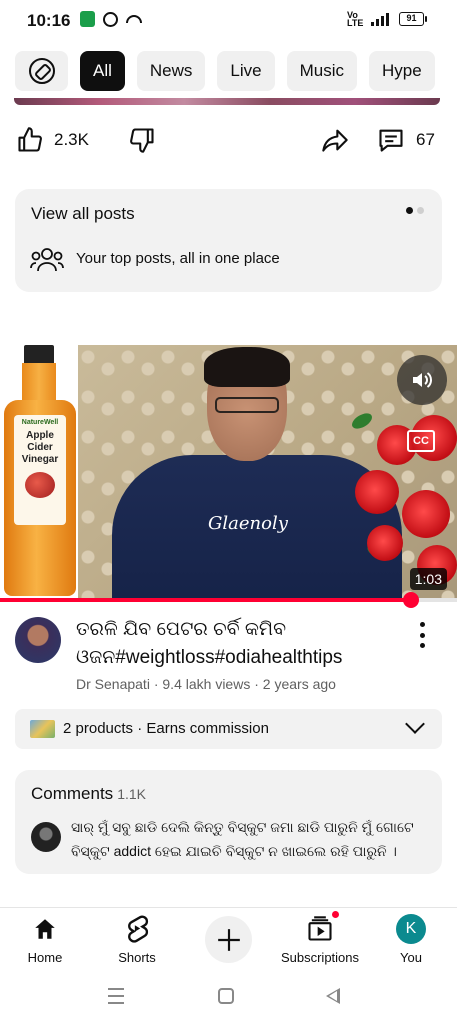 Image resolution: width=457 pixels, height=1024 pixels. What do you see at coordinates (405, 140) in the screenshot?
I see `comments-button: 67` at bounding box center [405, 140].